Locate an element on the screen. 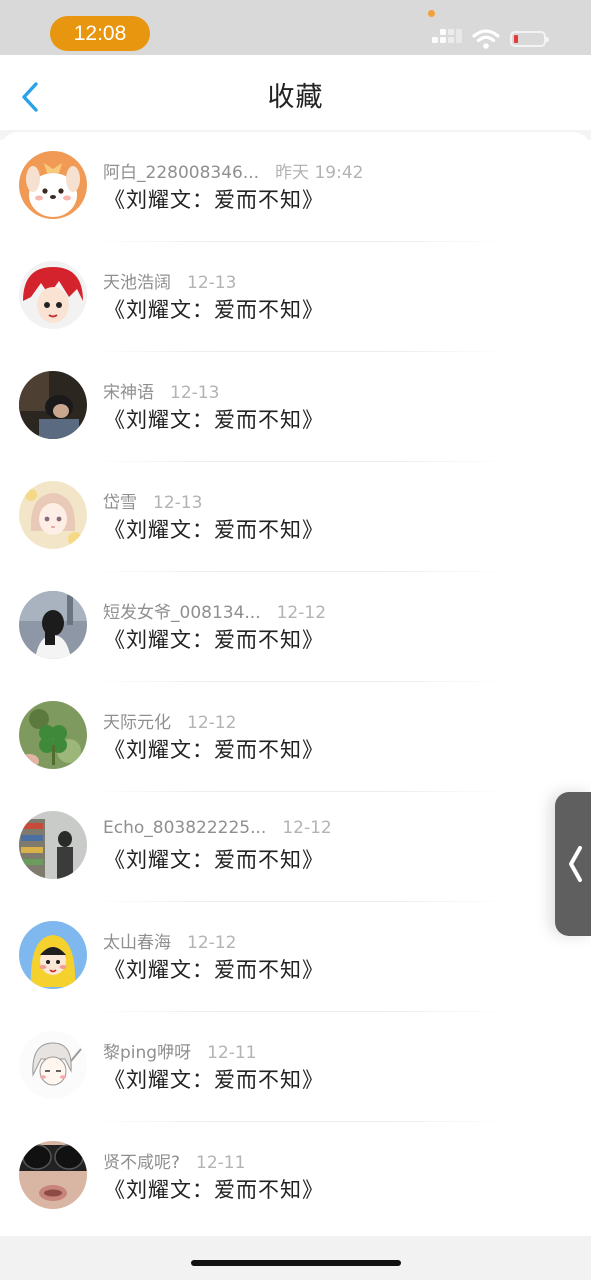 This screenshot has width=591, height=1280. list-item: 黎ping咿呀 12-11 《刘耀文：爱而不知》 is located at coordinates (295, 1067).